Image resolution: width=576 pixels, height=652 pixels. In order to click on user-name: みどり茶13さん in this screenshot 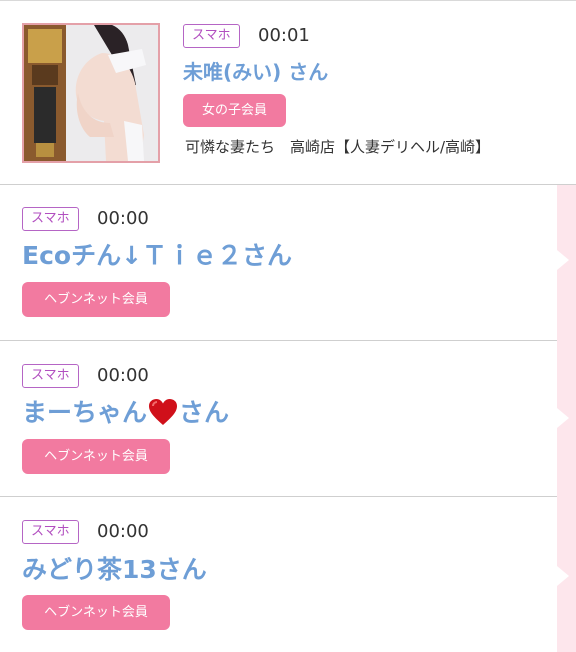, I will do `click(114, 570)`.